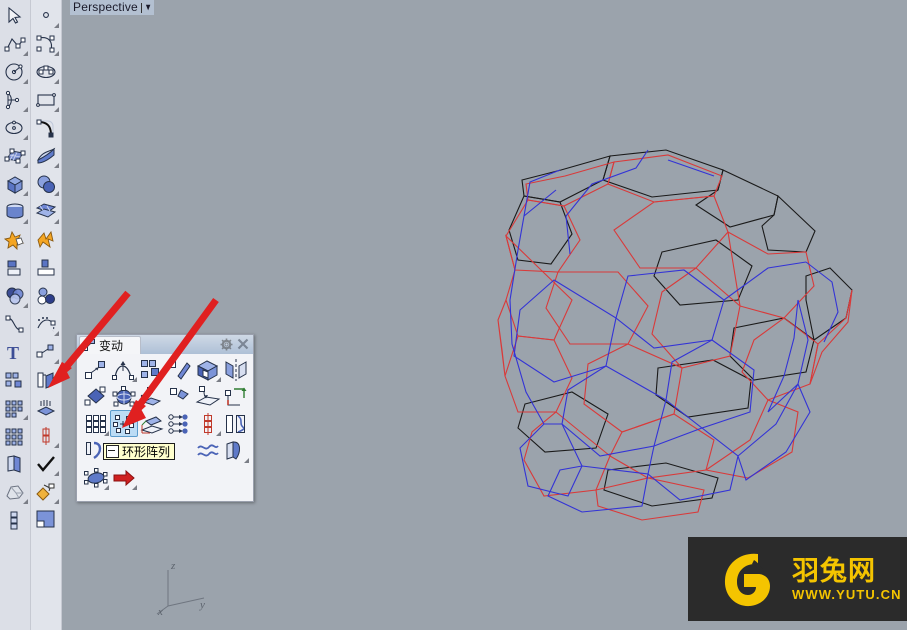 The image size is (907, 630). What do you see at coordinates (96, 423) in the screenshot?
I see `rectangular-array-button` at bounding box center [96, 423].